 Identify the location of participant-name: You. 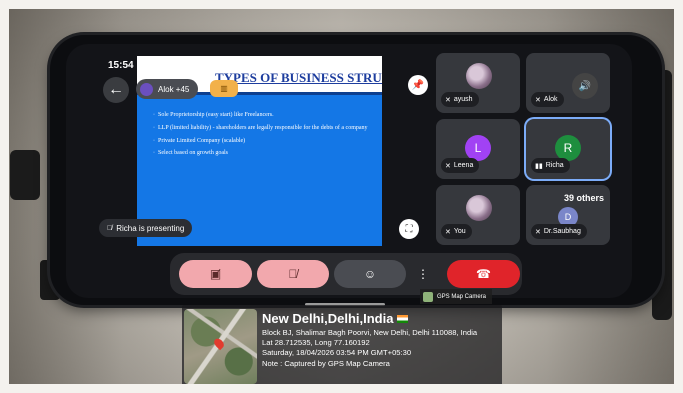
(459, 231).